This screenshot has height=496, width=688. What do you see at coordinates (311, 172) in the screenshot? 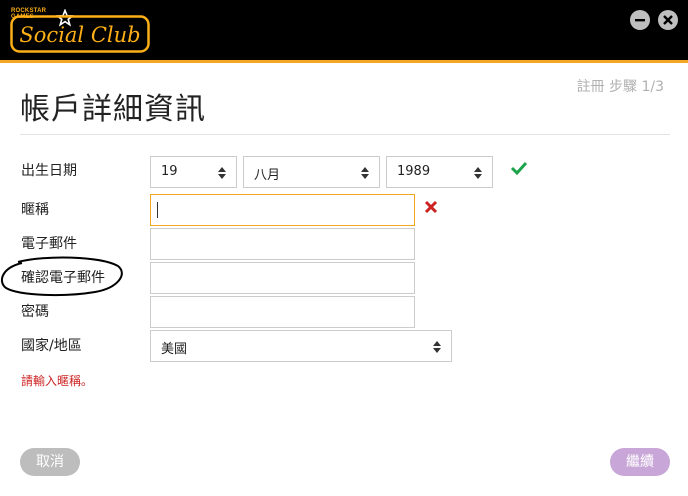
I see `birth-month-select: 八月` at bounding box center [311, 172].